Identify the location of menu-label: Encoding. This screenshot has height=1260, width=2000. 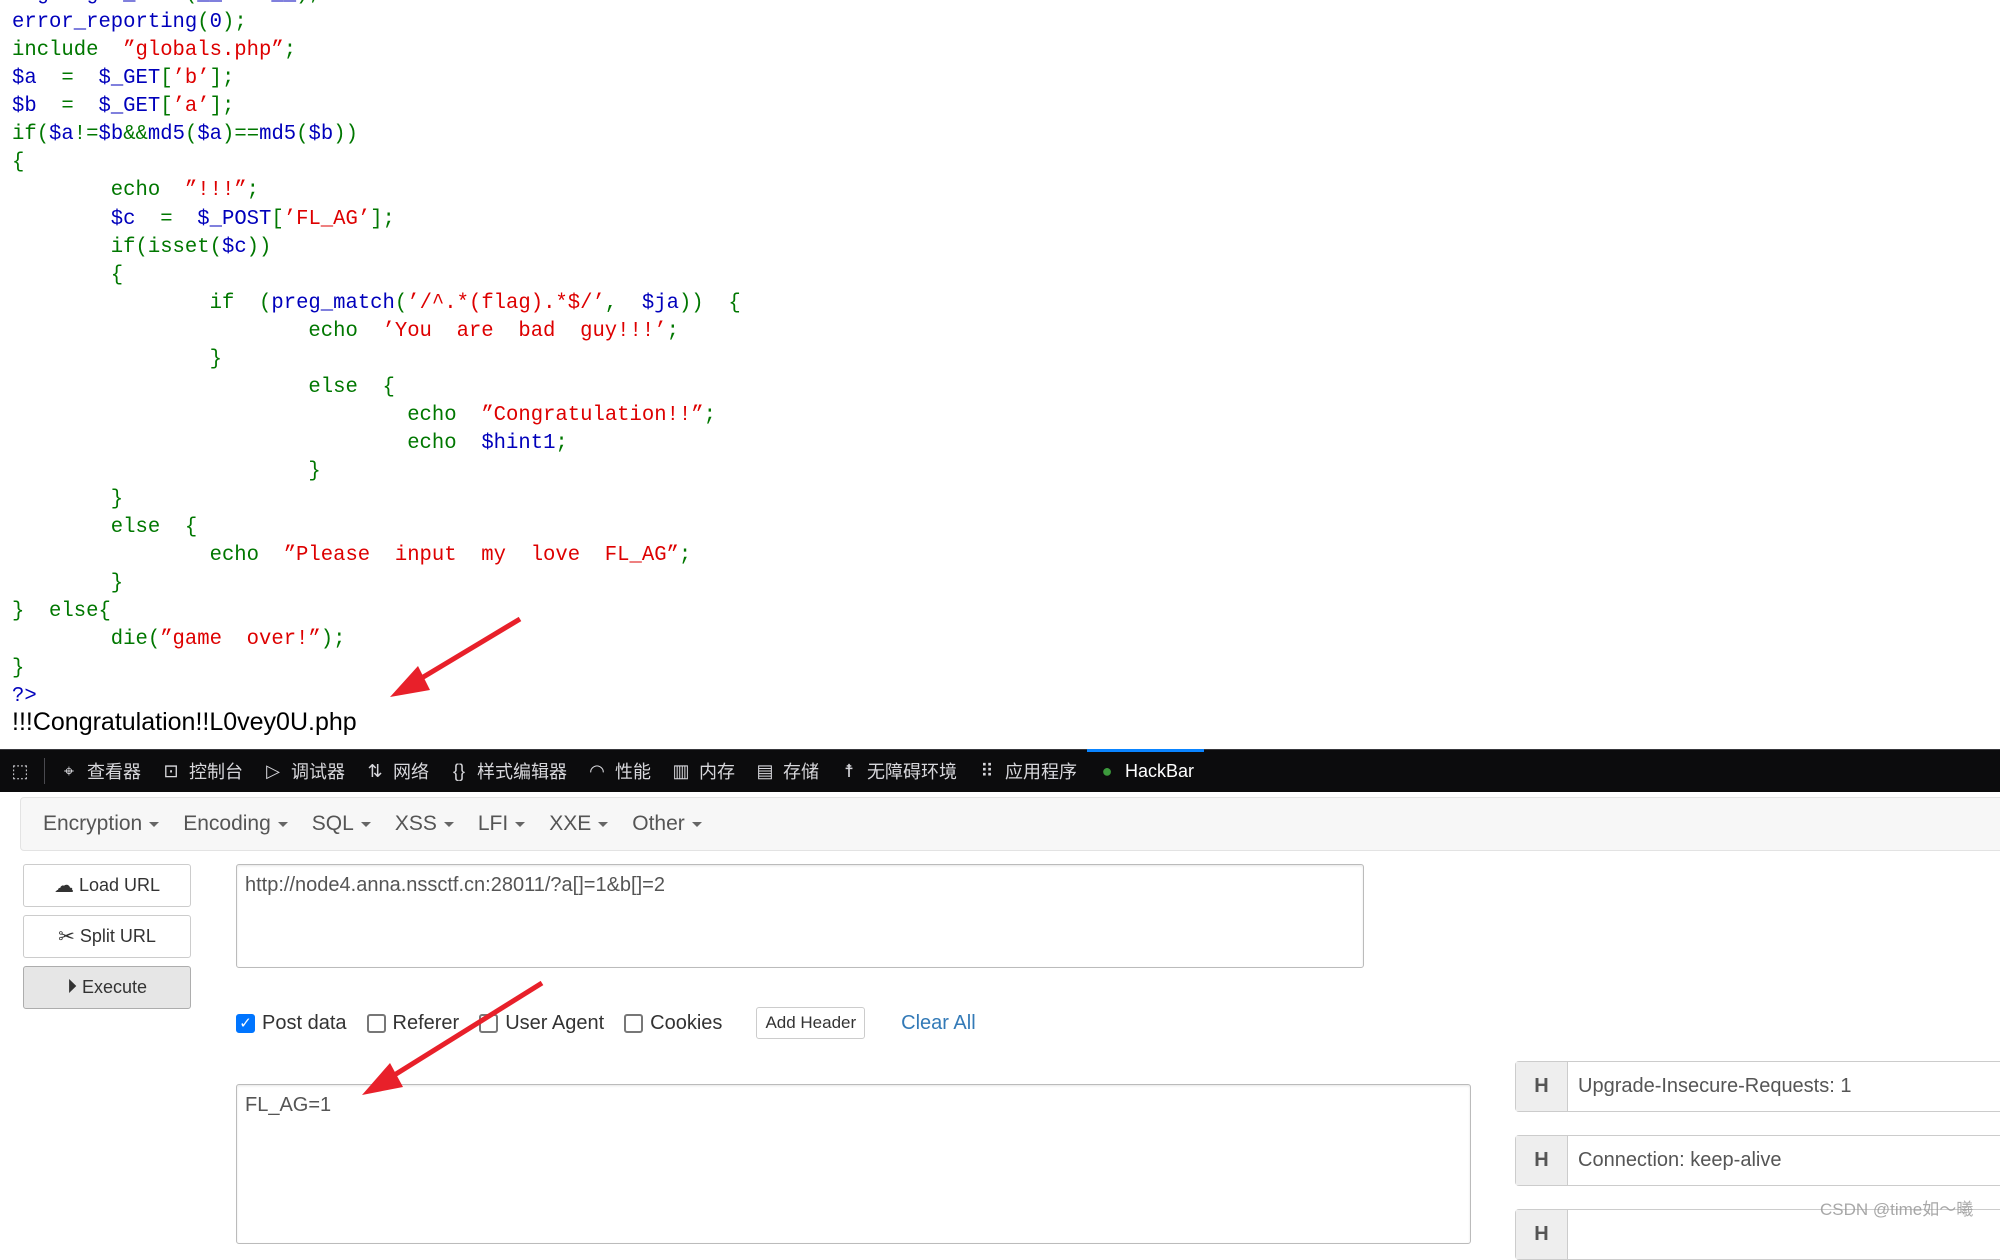
(227, 823).